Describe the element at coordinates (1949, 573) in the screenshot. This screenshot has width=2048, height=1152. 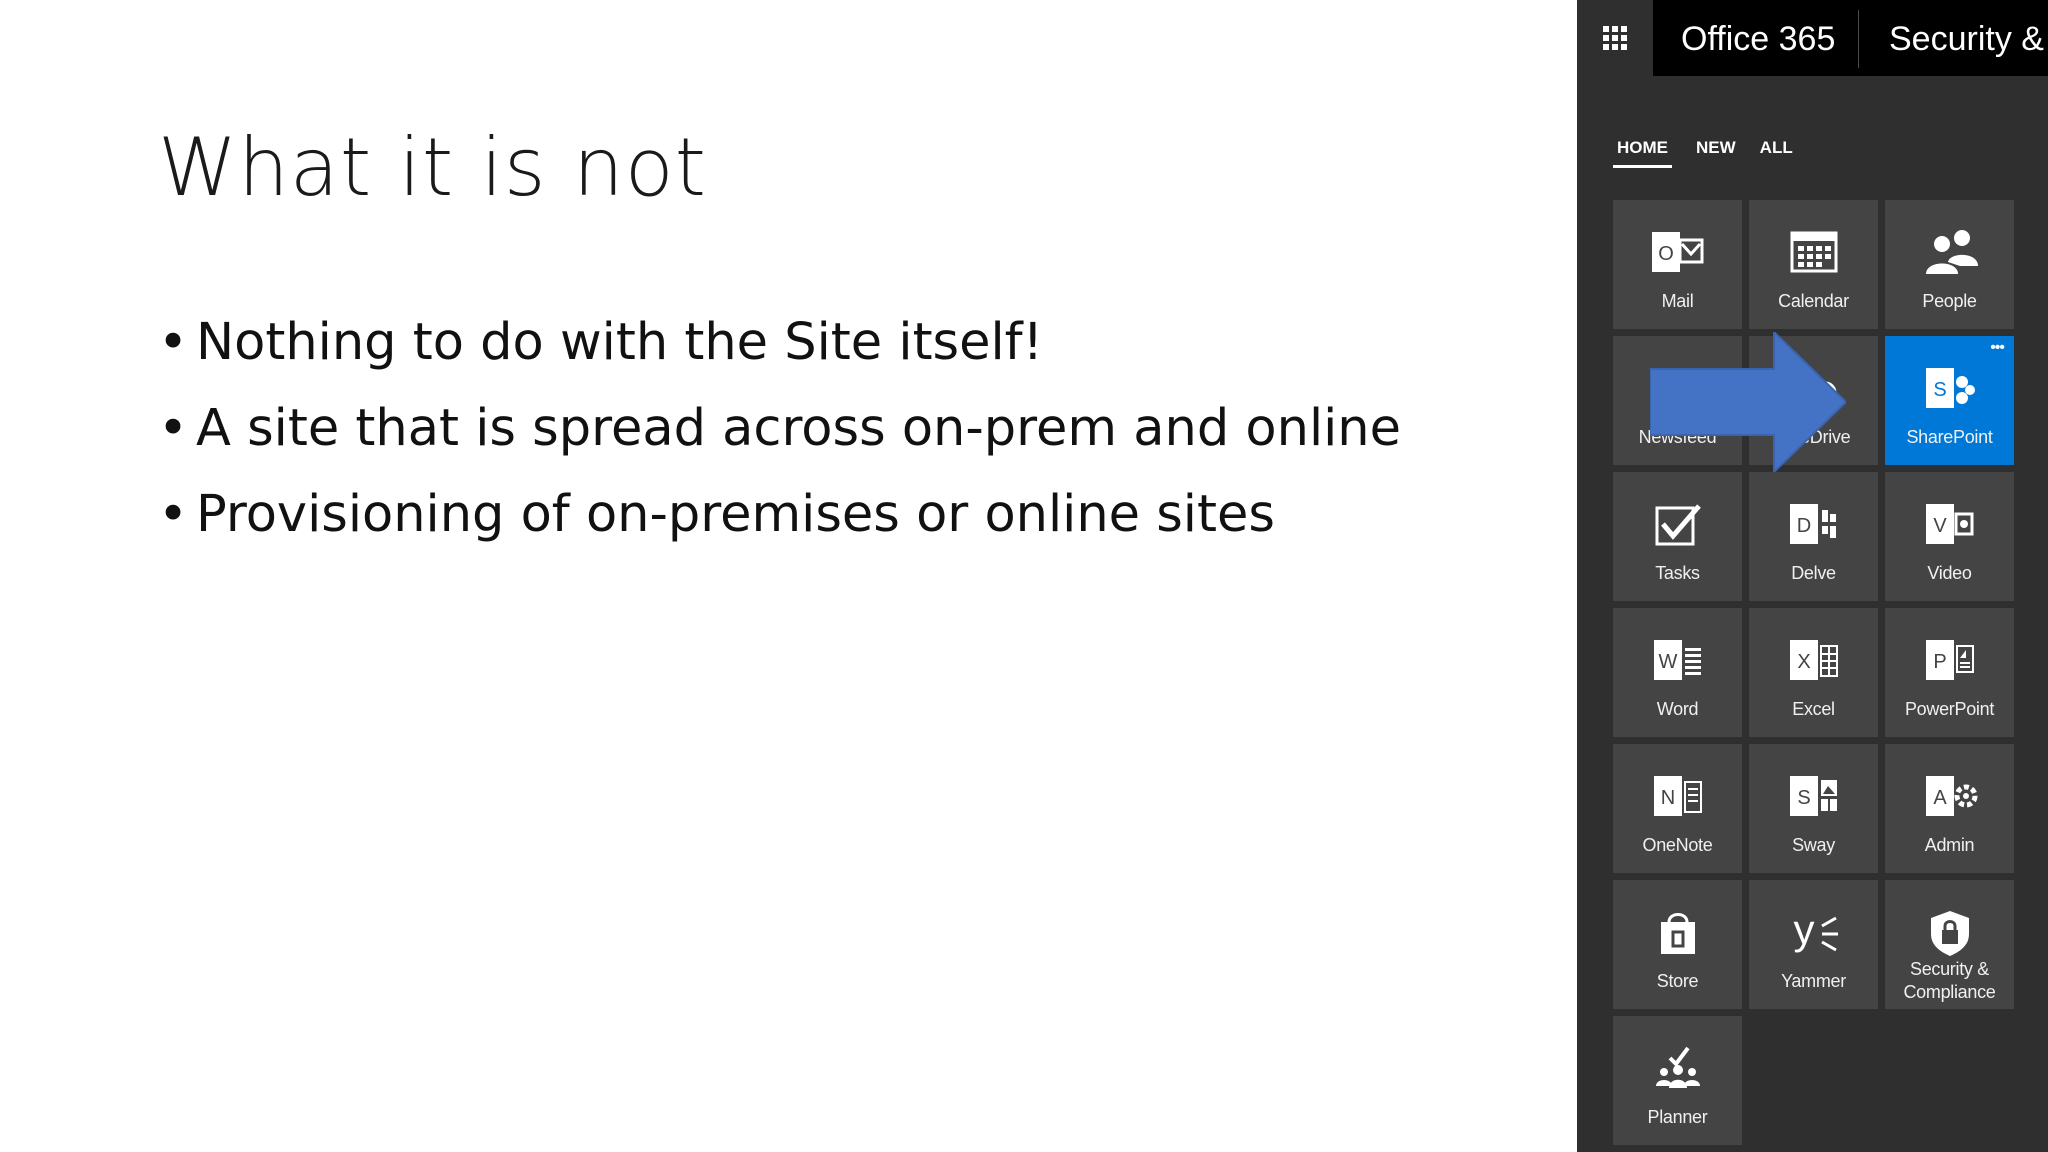
I see `app-tile-label: Video` at that location.